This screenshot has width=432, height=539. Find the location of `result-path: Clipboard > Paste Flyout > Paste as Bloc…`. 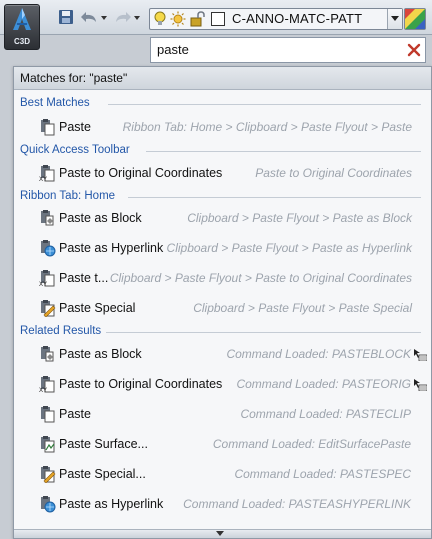

result-path: Clipboard > Paste Flyout > Paste as Bloc… is located at coordinates (299, 218).